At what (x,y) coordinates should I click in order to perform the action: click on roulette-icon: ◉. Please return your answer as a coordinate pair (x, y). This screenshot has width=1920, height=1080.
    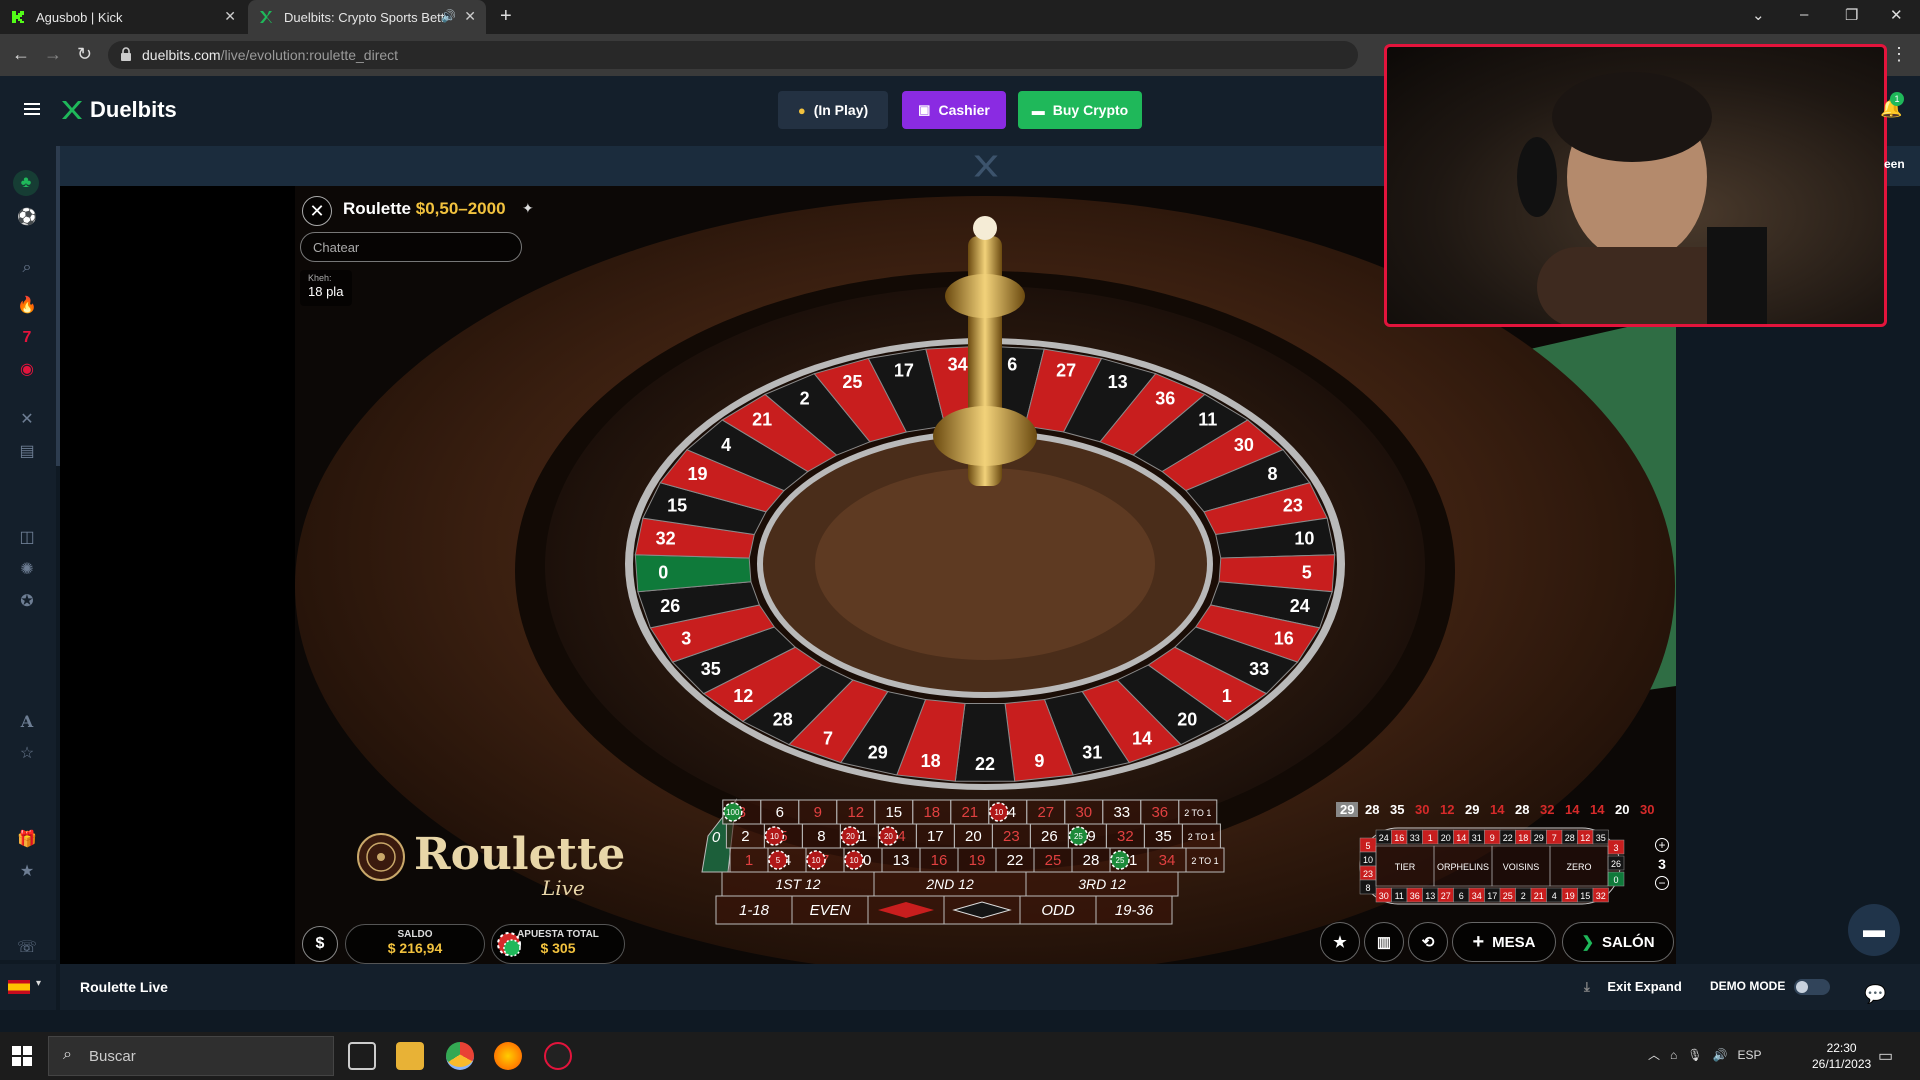
    Looking at the image, I should click on (27, 370).